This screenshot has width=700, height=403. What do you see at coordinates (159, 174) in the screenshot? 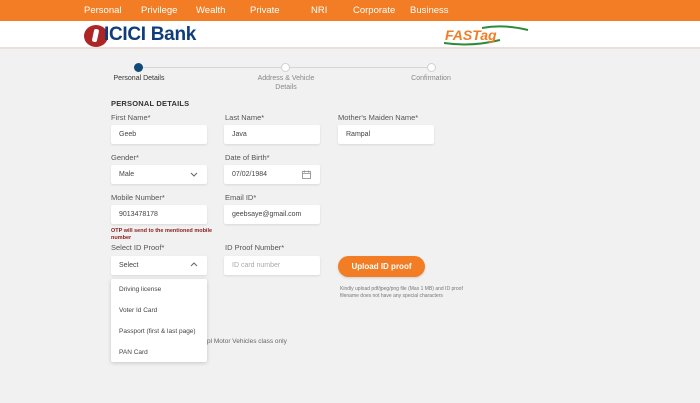
I see `gender-select: Male` at bounding box center [159, 174].